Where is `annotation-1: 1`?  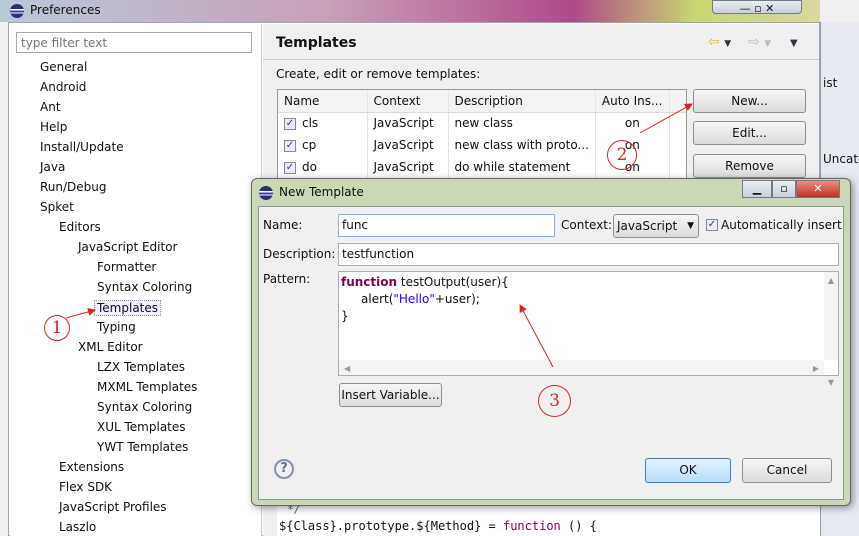 annotation-1: 1 is located at coordinates (57, 328).